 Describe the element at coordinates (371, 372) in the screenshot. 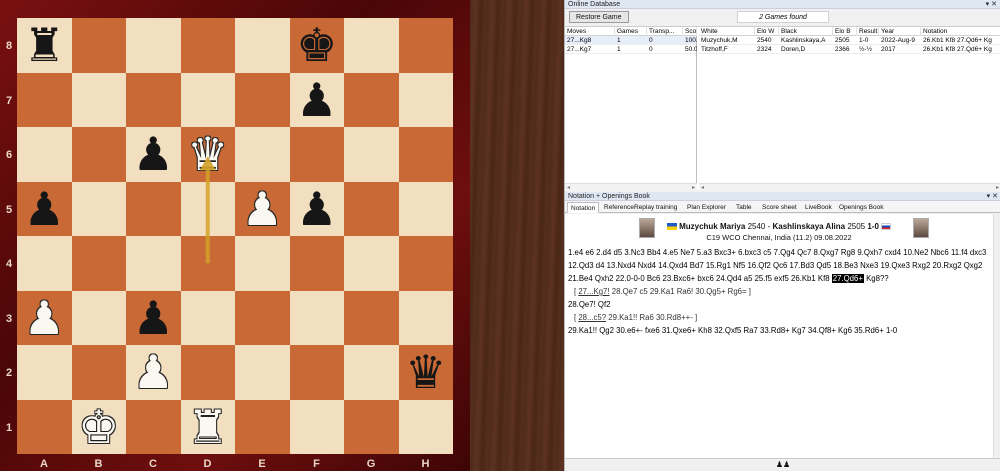

I see `square-g2` at that location.